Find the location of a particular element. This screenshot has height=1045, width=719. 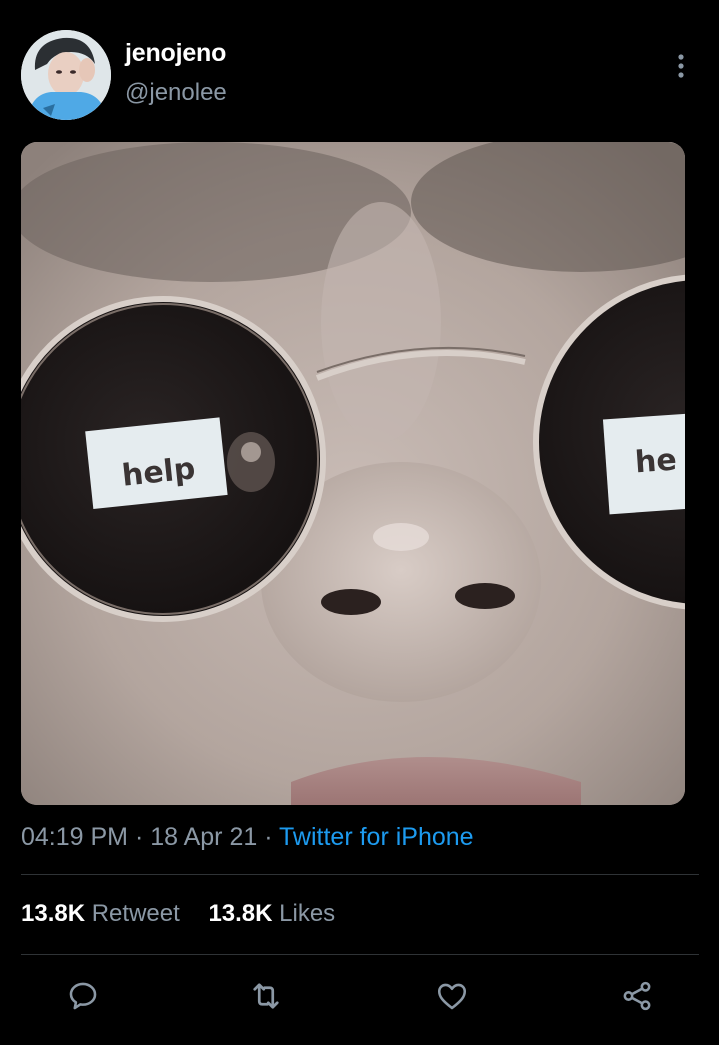

tweet-source-link: Twitter for iPhone is located at coordinates (376, 837).